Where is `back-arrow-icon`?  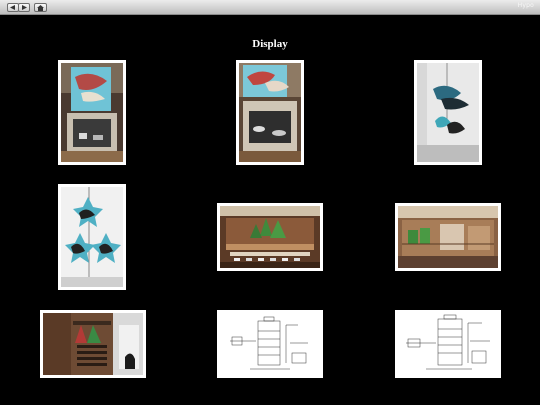
back-arrow-icon is located at coordinates (12, 7).